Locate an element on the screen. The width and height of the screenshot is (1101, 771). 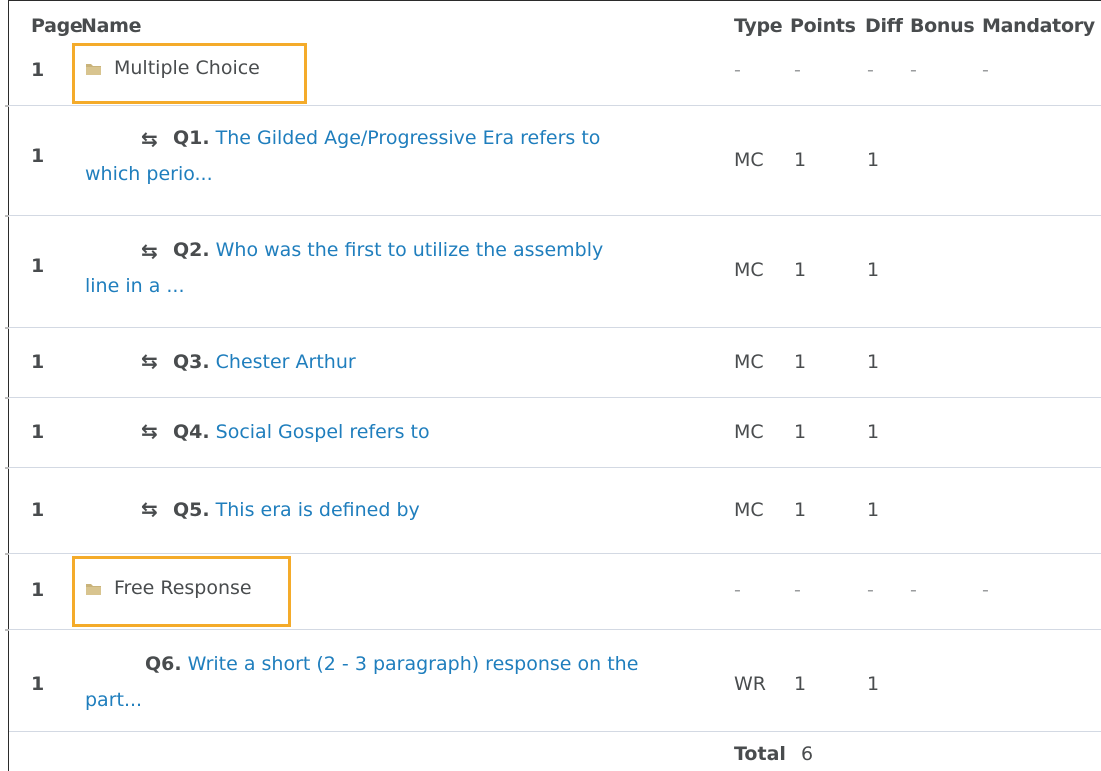
type-value: WR is located at coordinates (750, 684).